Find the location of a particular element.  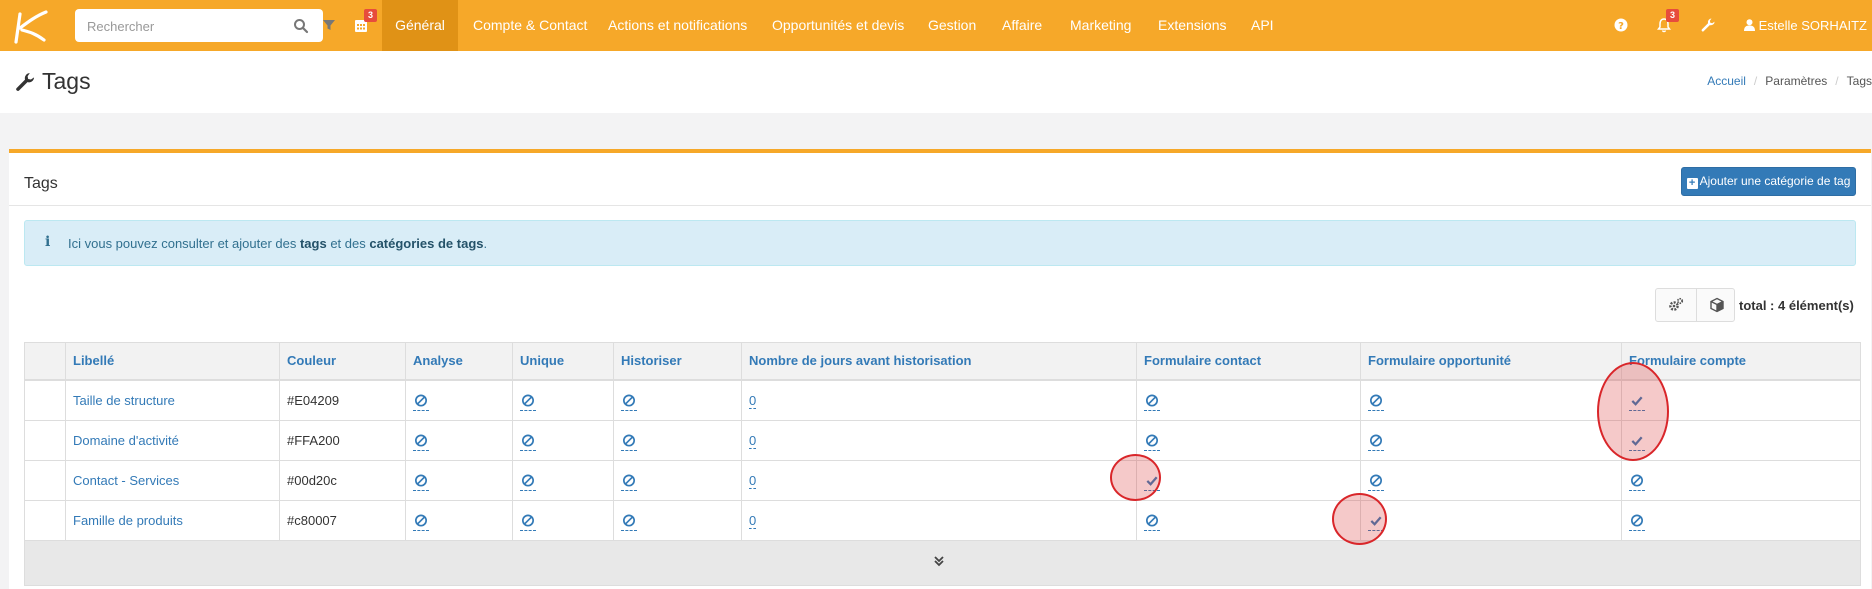

search-input is located at coordinates (177, 26).